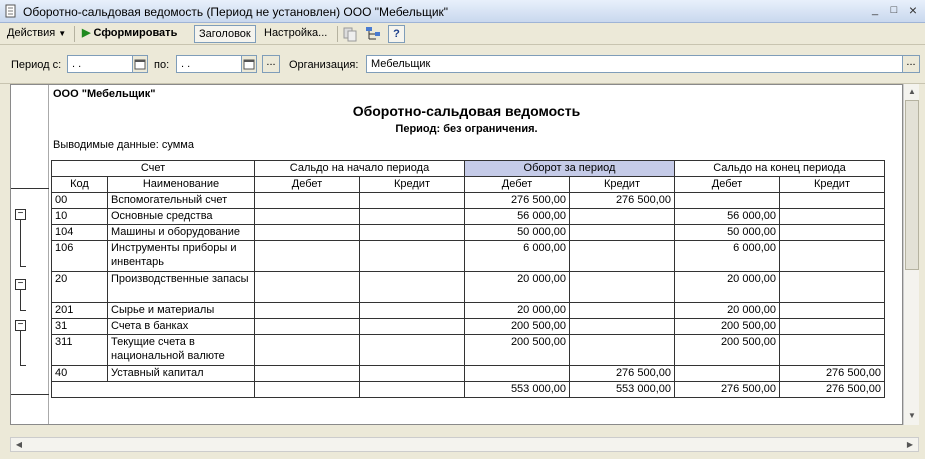 Image resolution: width=925 pixels, height=459 pixels. Describe the element at coordinates (875, 11) in the screenshot. I see `minimize-button: _` at that location.